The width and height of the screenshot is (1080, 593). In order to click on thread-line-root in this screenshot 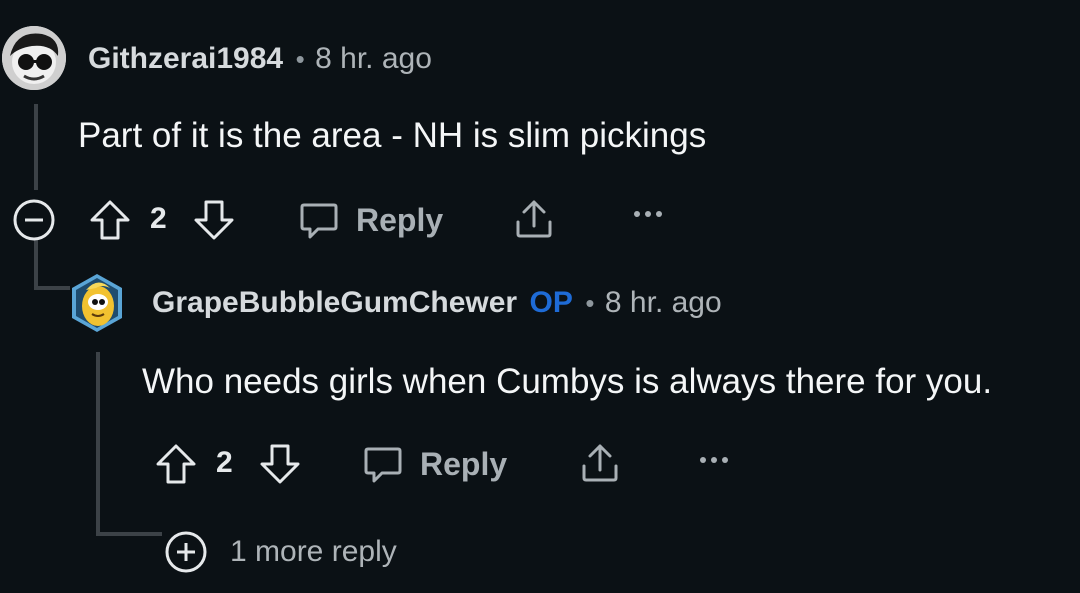, I will do `click(36, 147)`.